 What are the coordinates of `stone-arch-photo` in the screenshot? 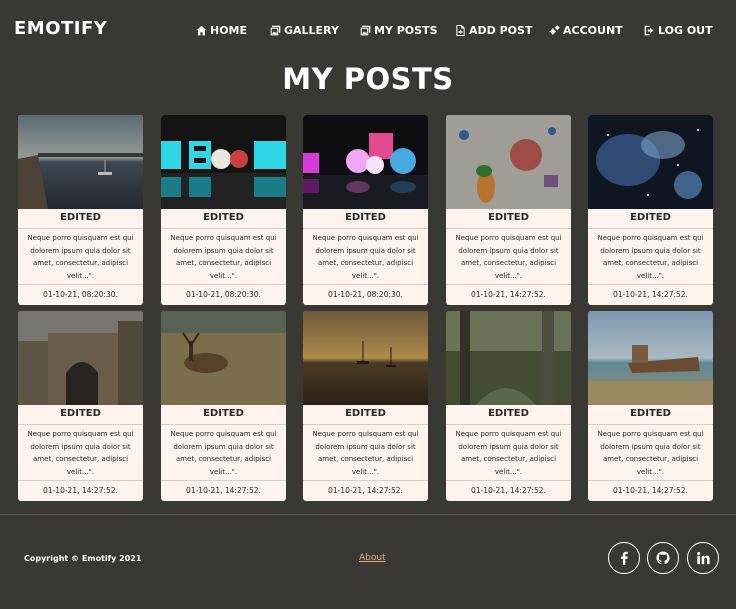 It's located at (80, 358).